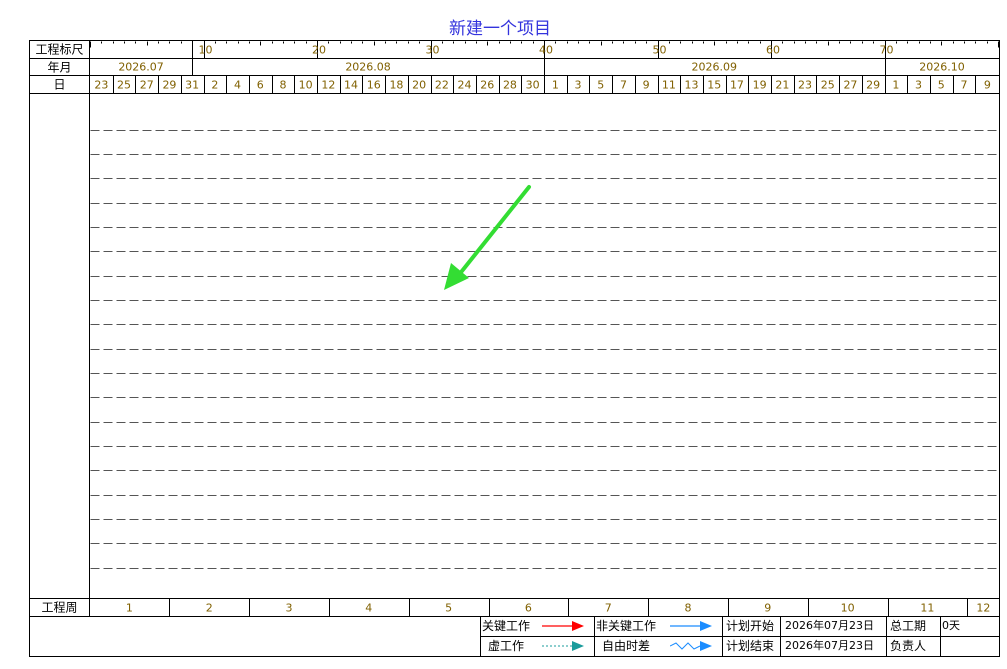  What do you see at coordinates (908, 646) in the screenshot?
I see `legend-owner-label: 负责人` at bounding box center [908, 646].